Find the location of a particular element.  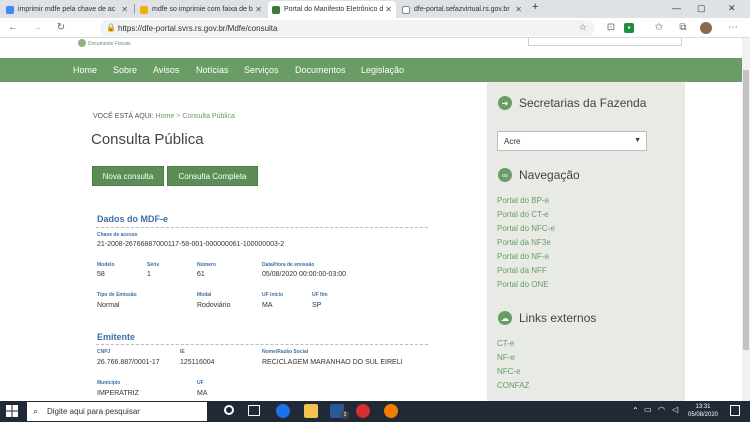

external-link-nfce: NFC-e is located at coordinates (509, 371).